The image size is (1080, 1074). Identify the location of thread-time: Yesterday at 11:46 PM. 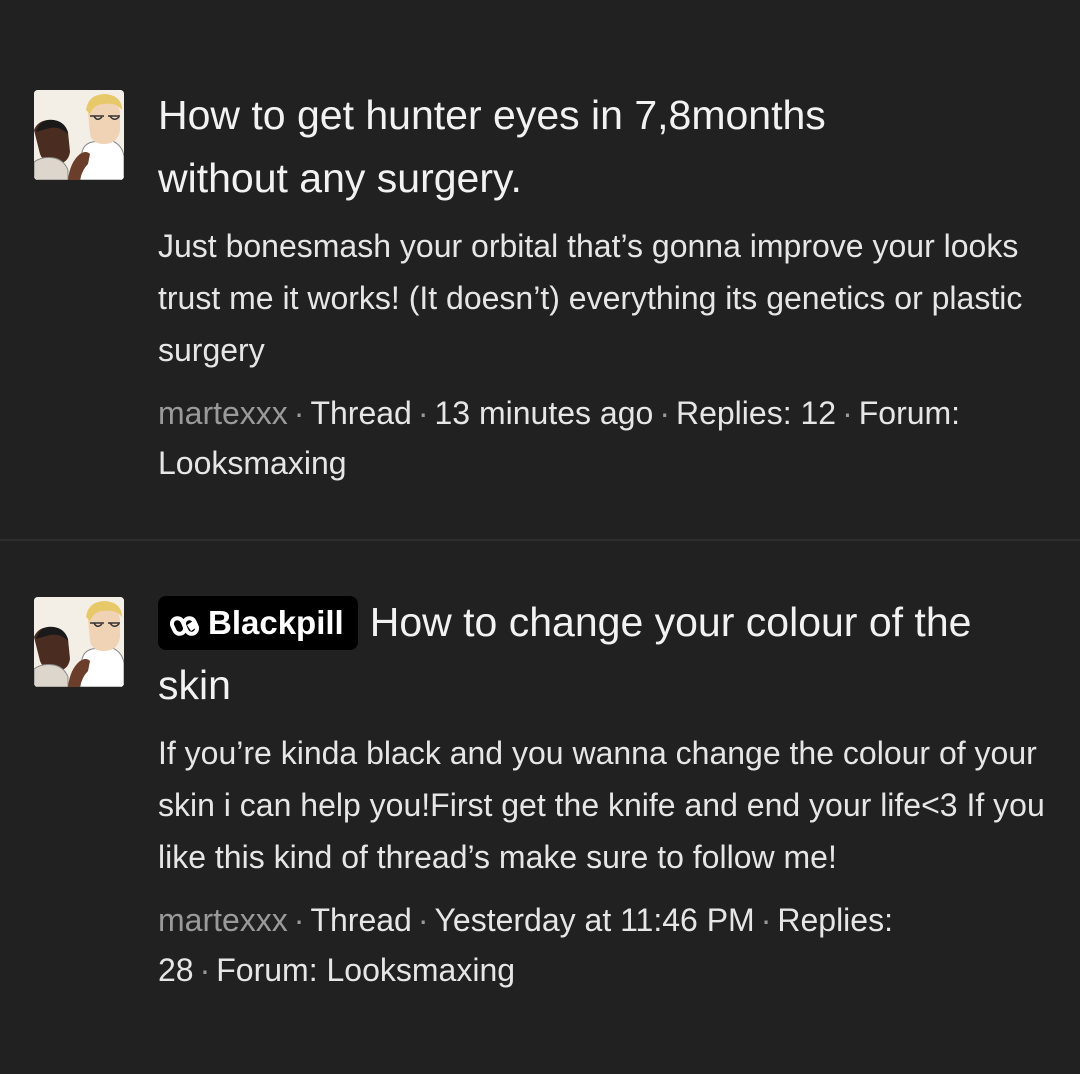
(594, 920).